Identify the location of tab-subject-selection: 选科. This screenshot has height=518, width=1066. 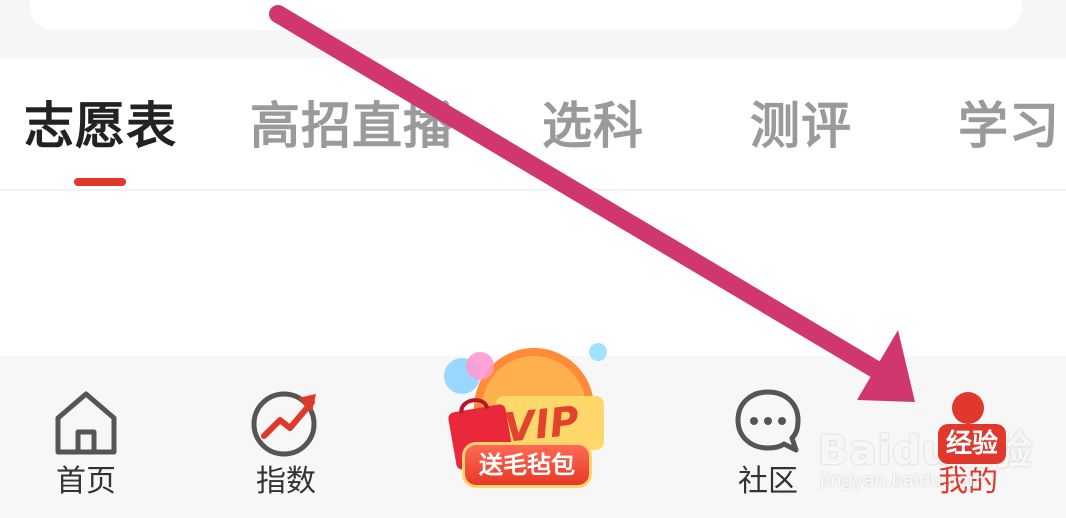
(593, 126).